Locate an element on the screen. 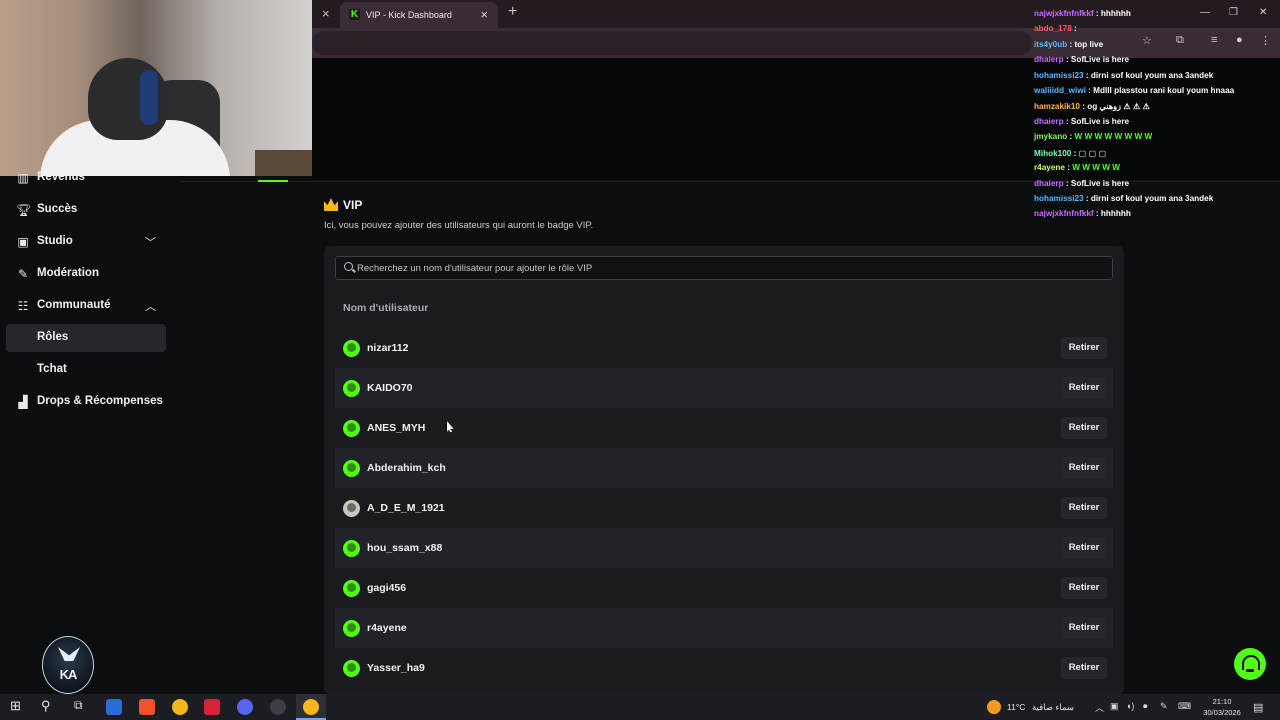 The height and width of the screenshot is (720, 1280). username: A_D_E_M_1921 is located at coordinates (406, 508).